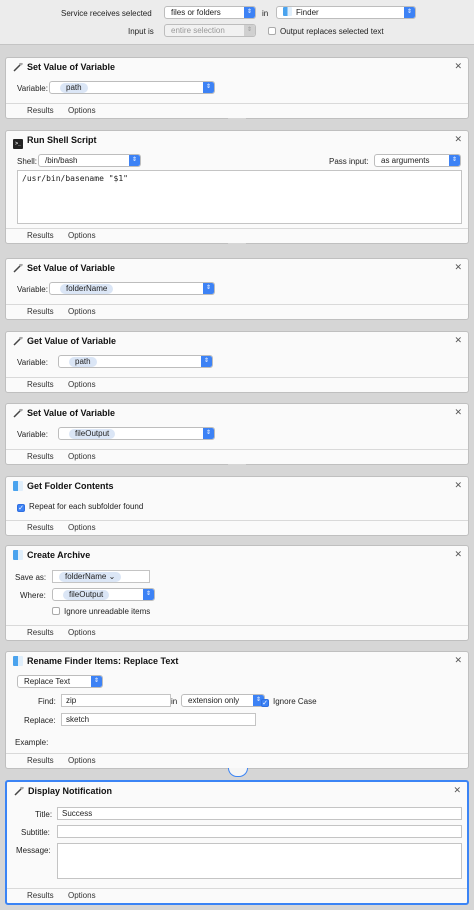 This screenshot has width=474, height=910. What do you see at coordinates (71, 700) in the screenshot?
I see `find-value: zip` at bounding box center [71, 700].